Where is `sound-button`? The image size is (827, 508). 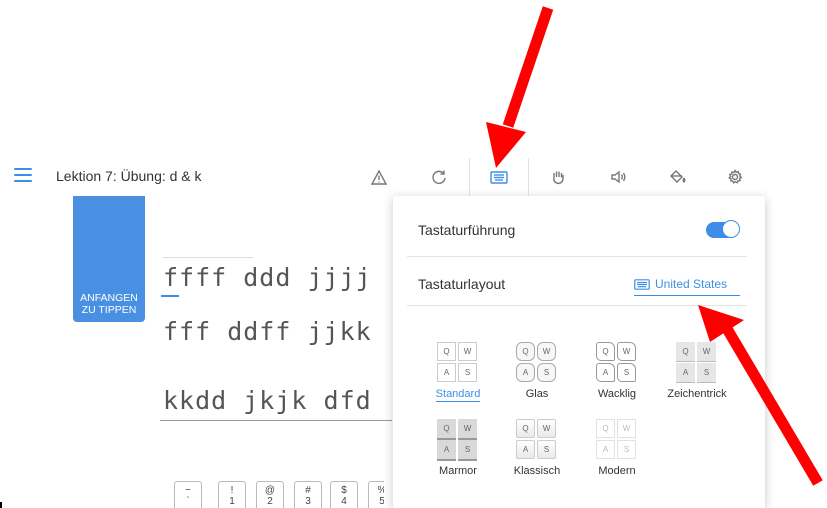
sound-button is located at coordinates (619, 177).